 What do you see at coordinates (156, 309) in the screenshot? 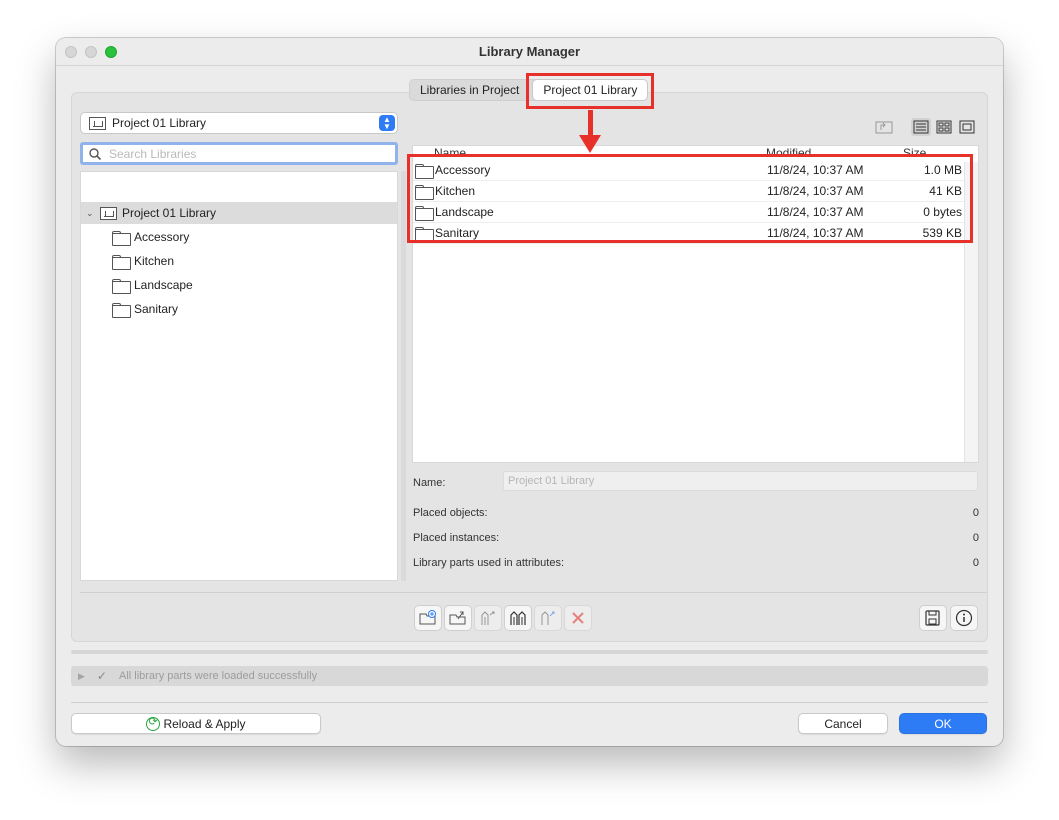
I see `tree-item-label: Sanitary` at bounding box center [156, 309].